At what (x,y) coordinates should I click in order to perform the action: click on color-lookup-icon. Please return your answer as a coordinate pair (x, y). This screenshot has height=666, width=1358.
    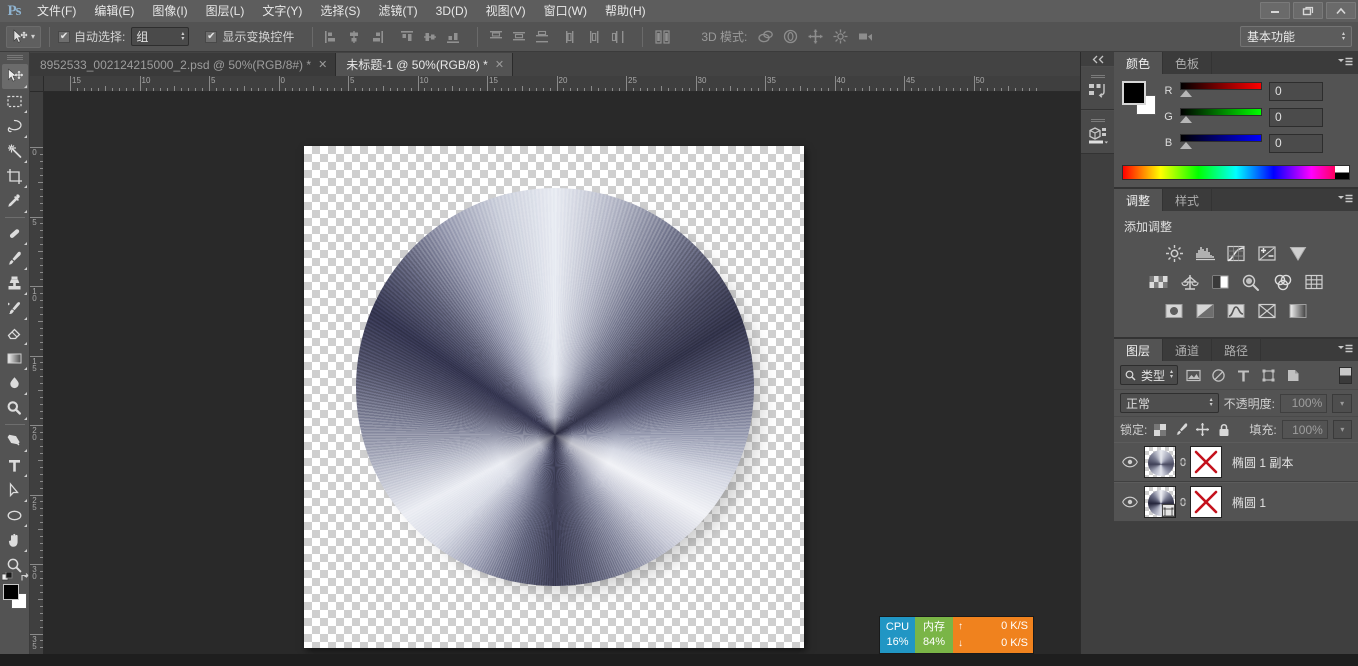
    Looking at the image, I should click on (1314, 282).